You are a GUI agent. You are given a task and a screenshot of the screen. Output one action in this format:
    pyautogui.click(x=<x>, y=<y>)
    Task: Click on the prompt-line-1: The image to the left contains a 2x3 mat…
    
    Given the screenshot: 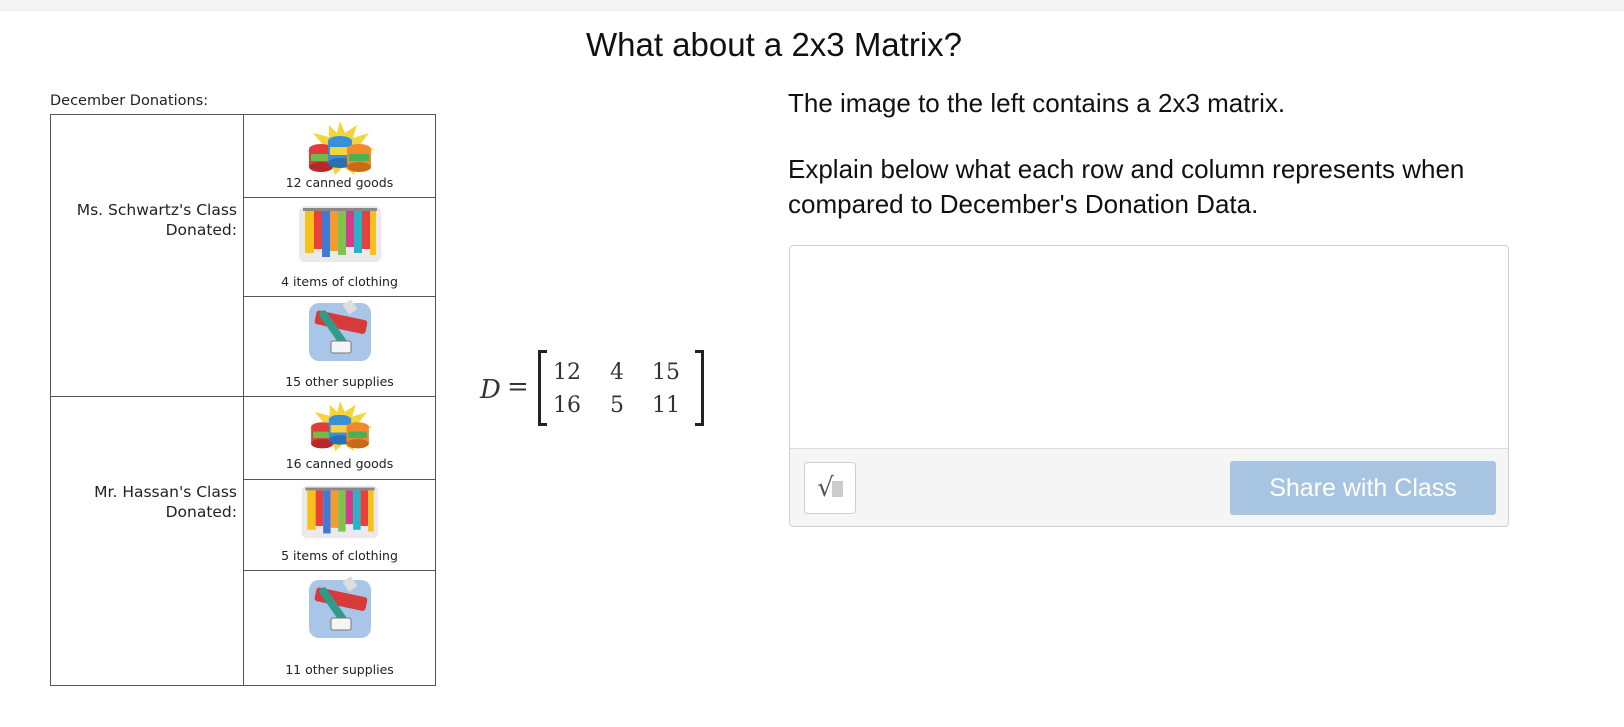 What is the action you would take?
    pyautogui.click(x=1037, y=103)
    